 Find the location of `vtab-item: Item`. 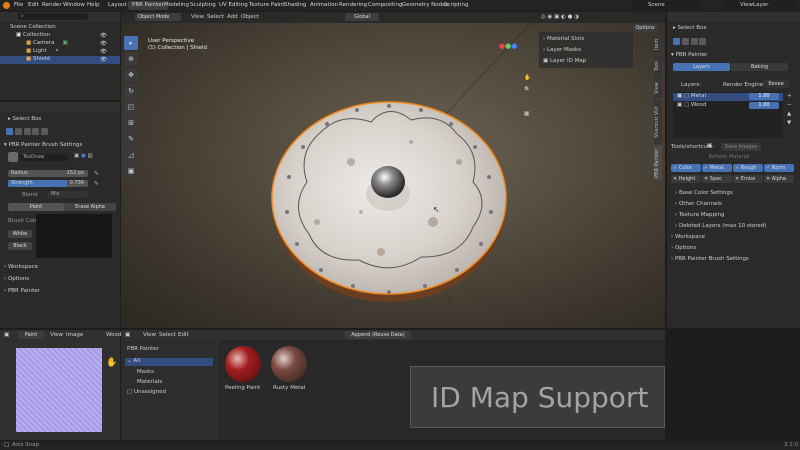

vtab-item: Item is located at coordinates (658, 44).